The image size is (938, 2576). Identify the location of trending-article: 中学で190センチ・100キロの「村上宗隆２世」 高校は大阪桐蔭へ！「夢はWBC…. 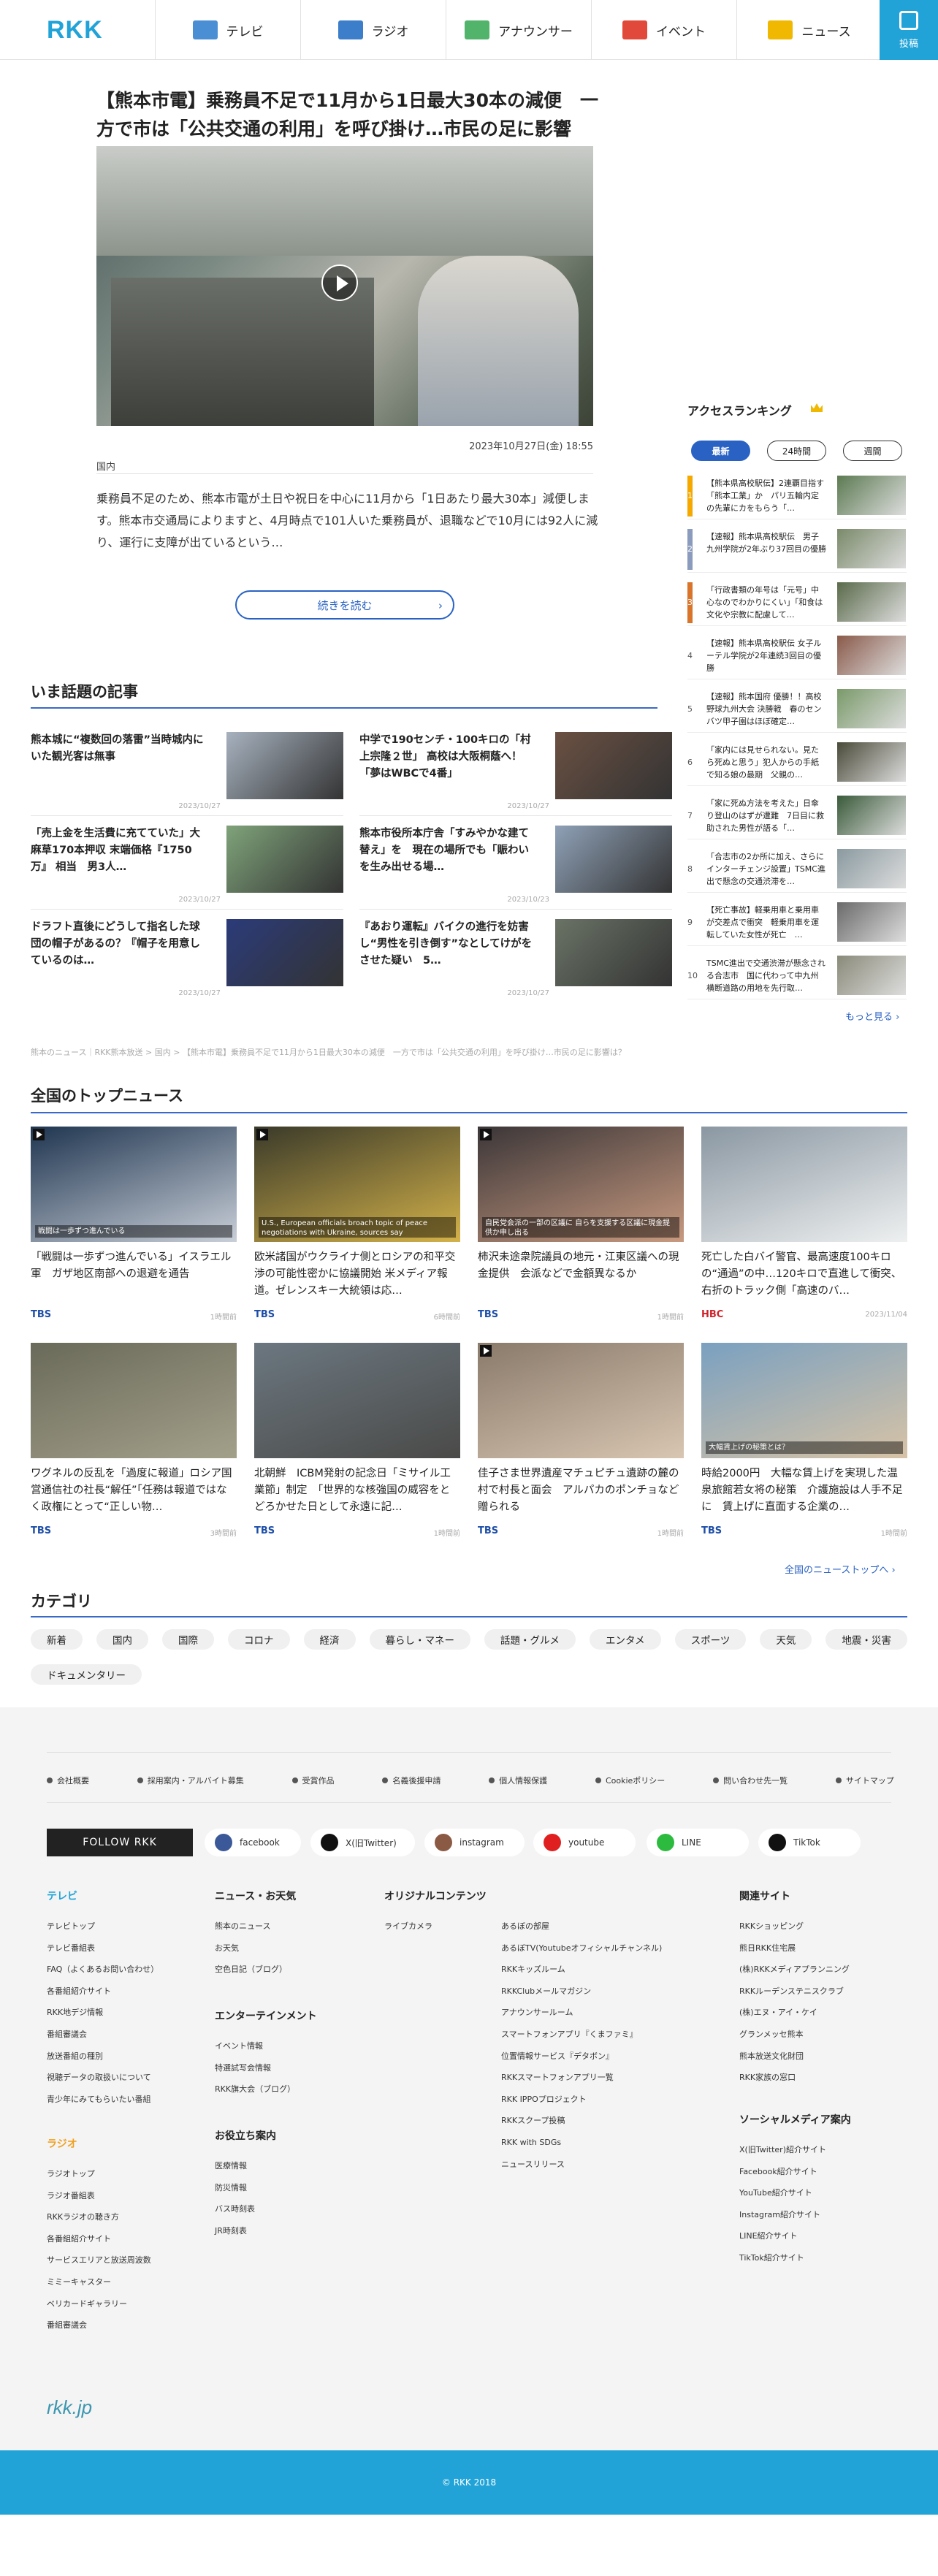
(515, 774).